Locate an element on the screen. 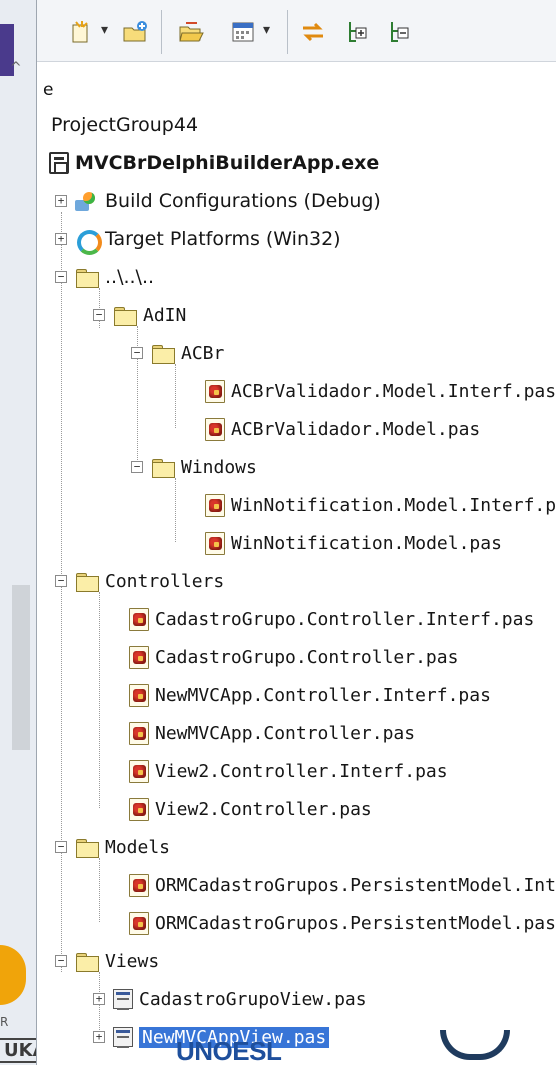 This screenshot has height=1065, width=556. build-configurations-label: Build Configurations (Debug) is located at coordinates (243, 201).